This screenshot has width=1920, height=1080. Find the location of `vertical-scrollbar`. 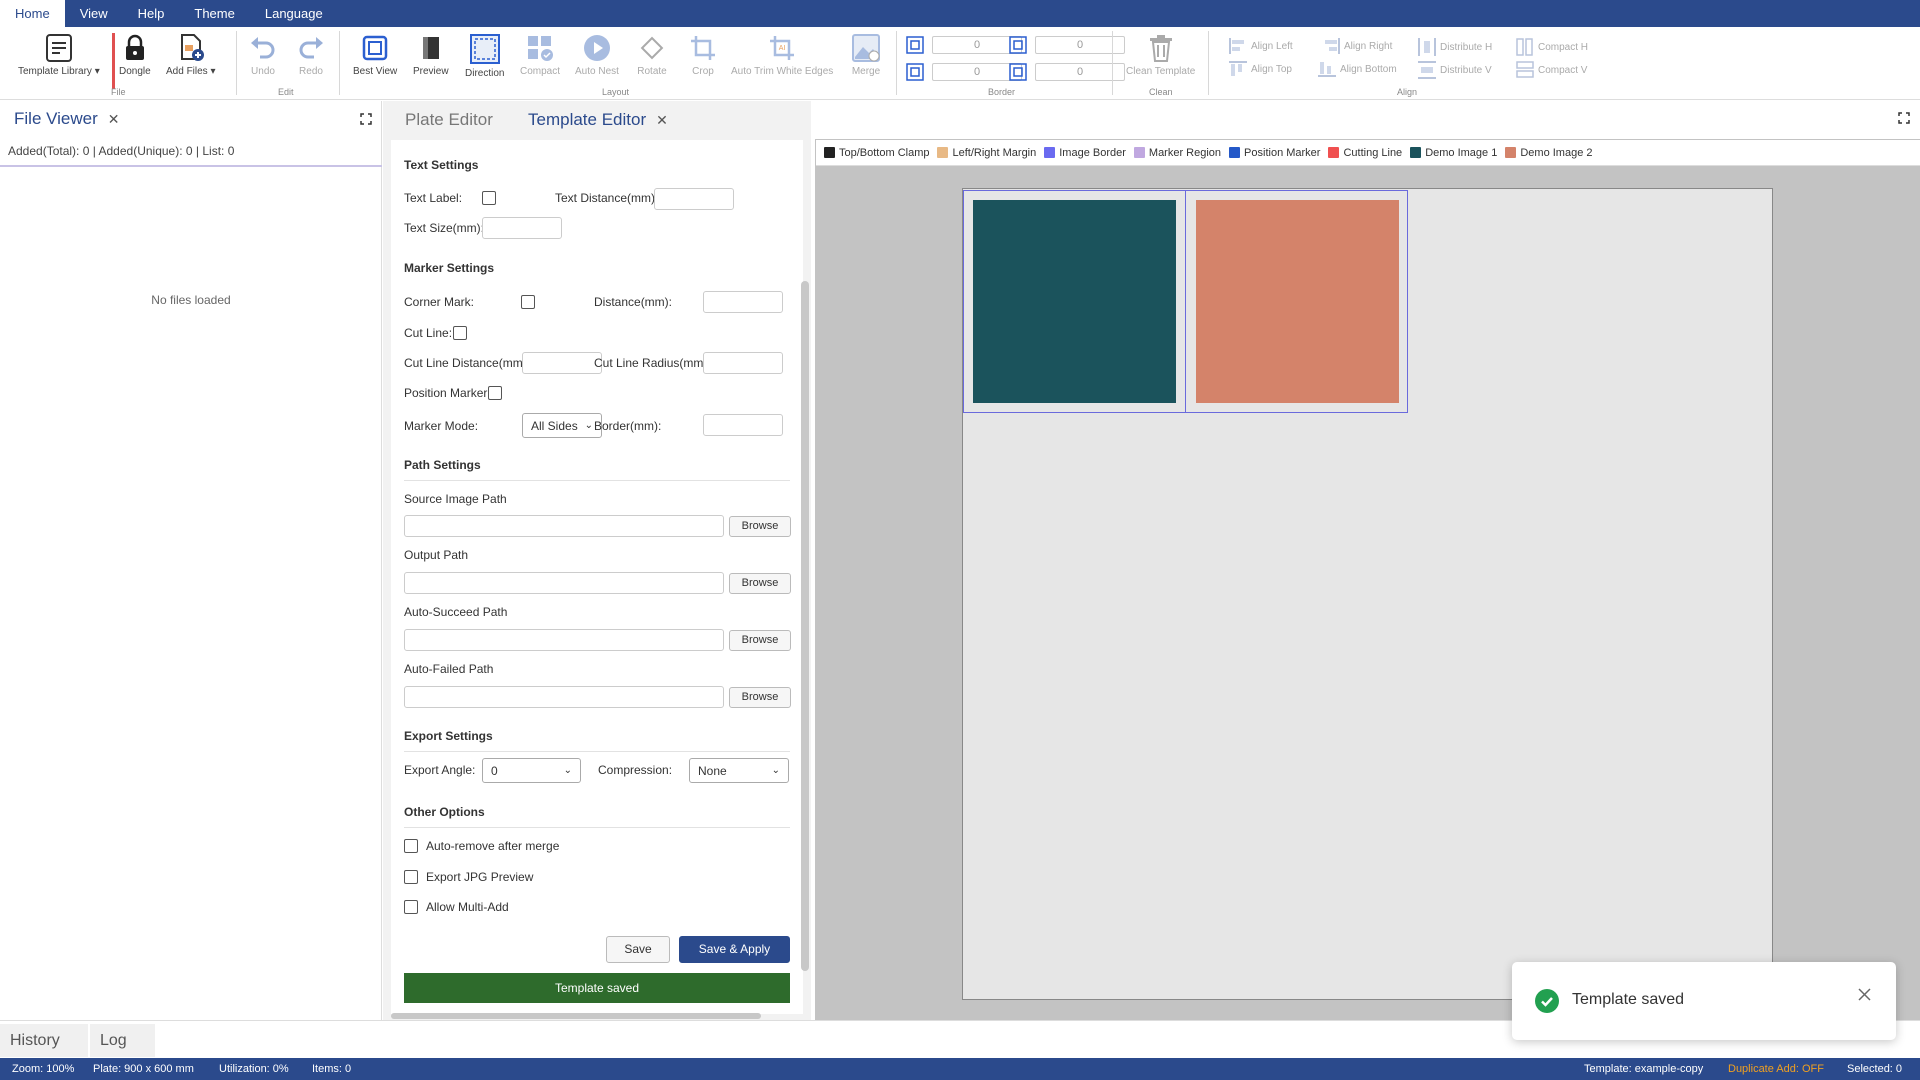

vertical-scrollbar is located at coordinates (805, 626).